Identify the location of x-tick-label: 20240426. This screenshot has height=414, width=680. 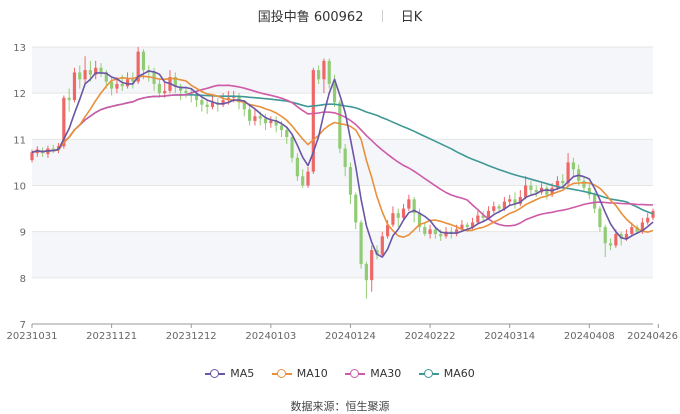
(652, 336).